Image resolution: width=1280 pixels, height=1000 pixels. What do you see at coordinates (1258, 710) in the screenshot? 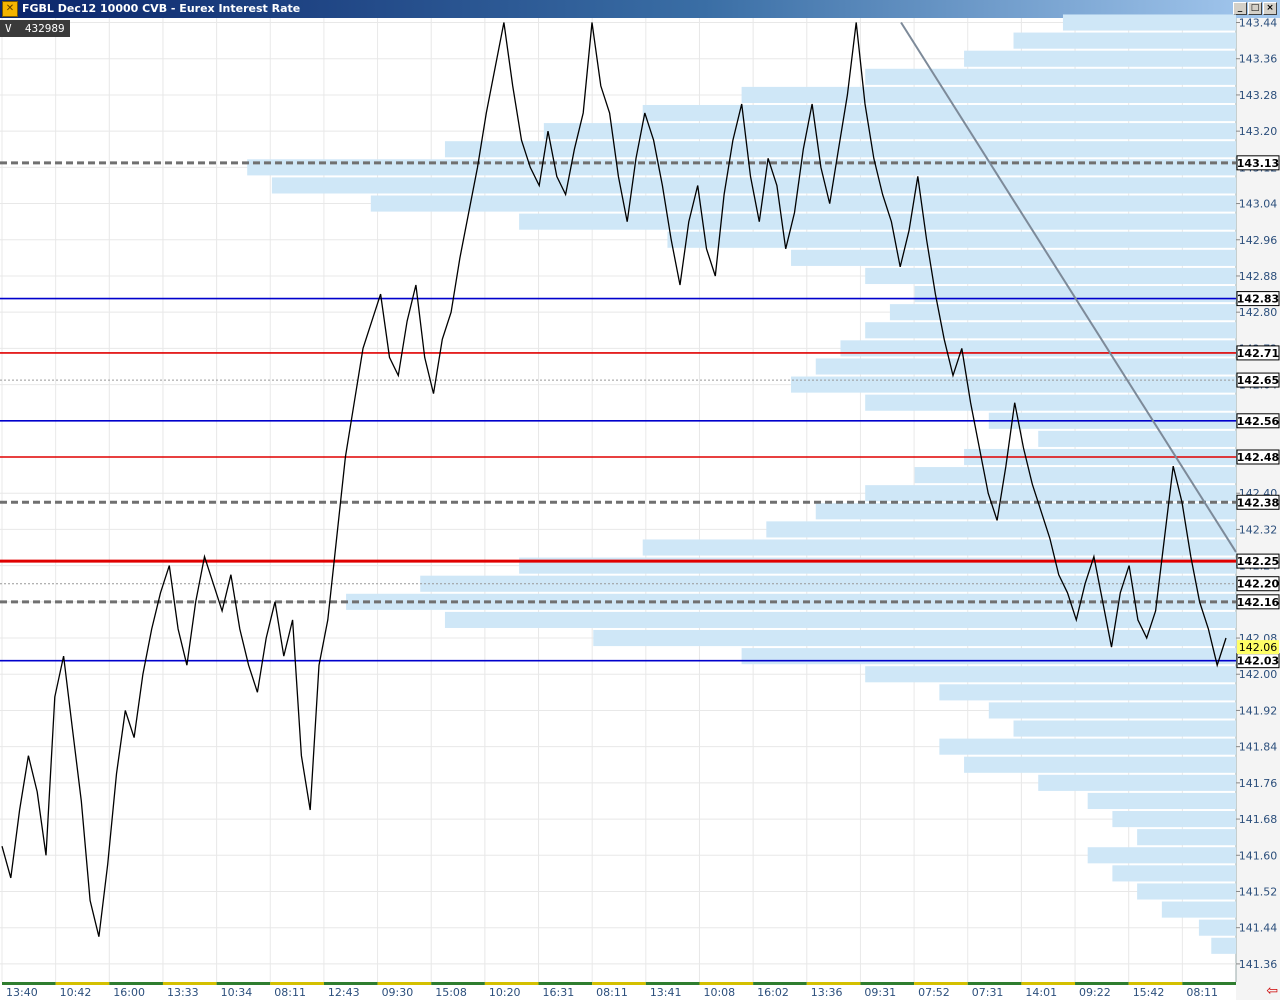
I see `y-tick-label: 141.92` at bounding box center [1258, 710].